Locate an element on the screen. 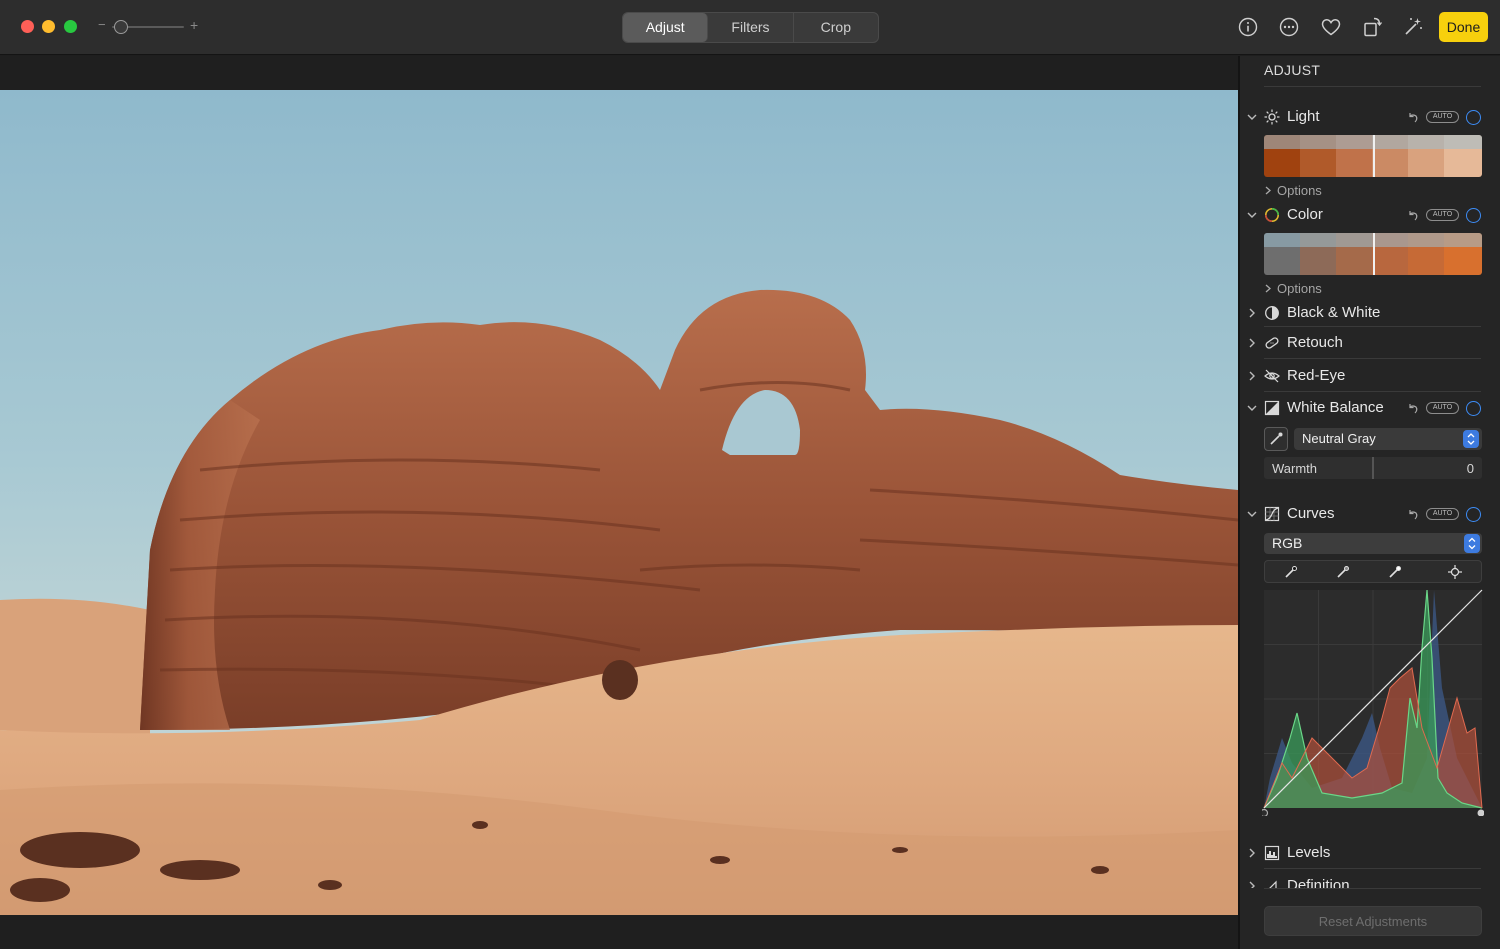 The image size is (1500, 949). section-color-toggle is located at coordinates (1473, 215).